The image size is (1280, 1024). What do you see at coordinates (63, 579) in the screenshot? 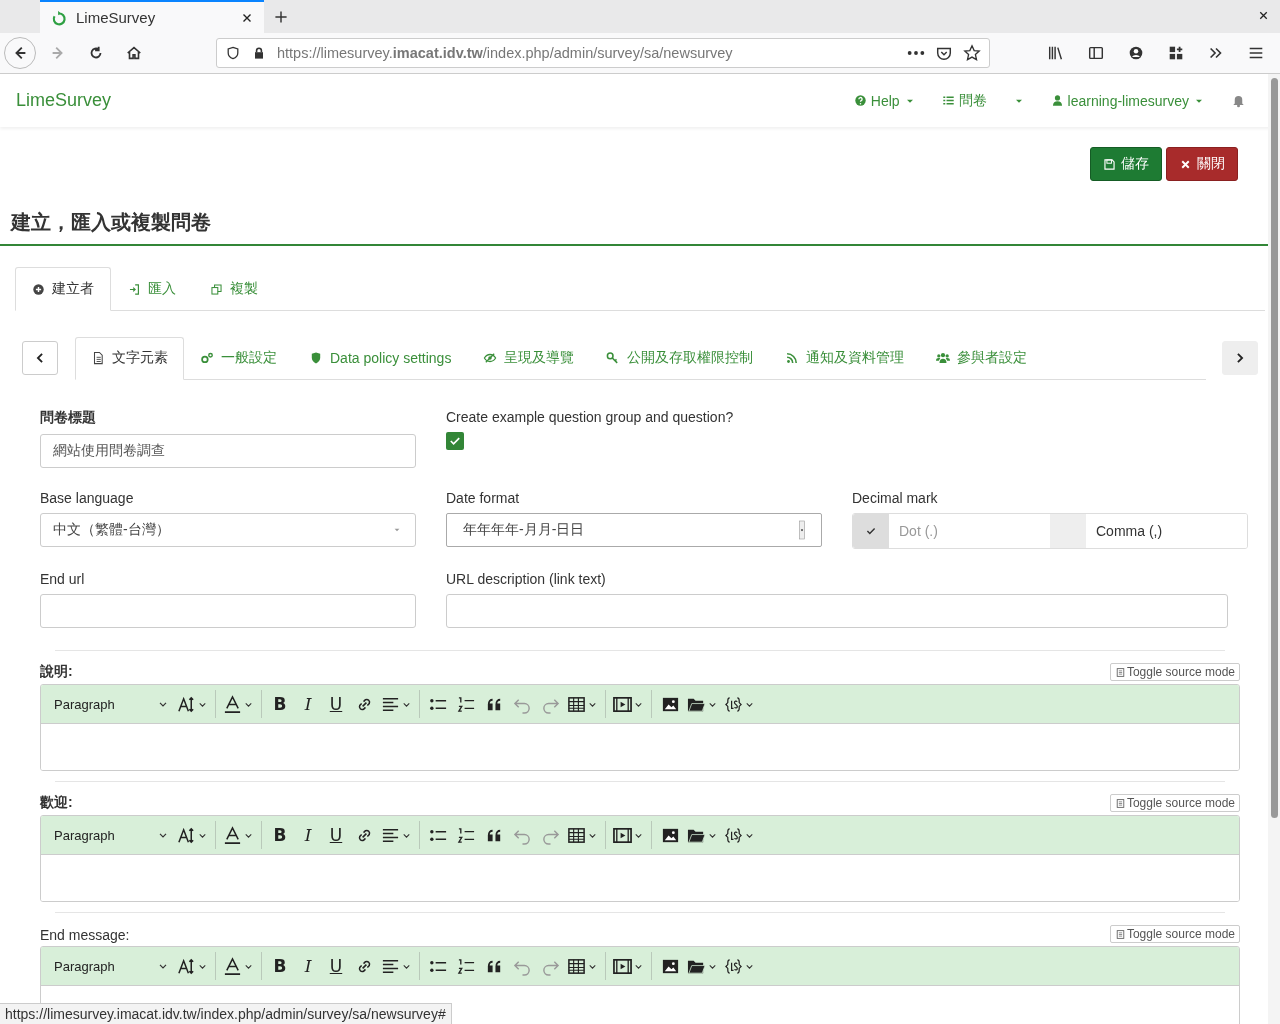
I see `field-label: End url` at bounding box center [63, 579].